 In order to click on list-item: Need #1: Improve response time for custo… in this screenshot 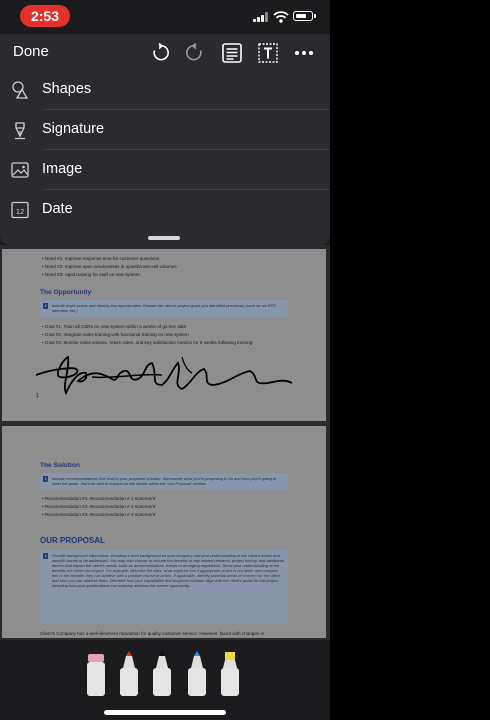, I will do `click(109, 259)`.